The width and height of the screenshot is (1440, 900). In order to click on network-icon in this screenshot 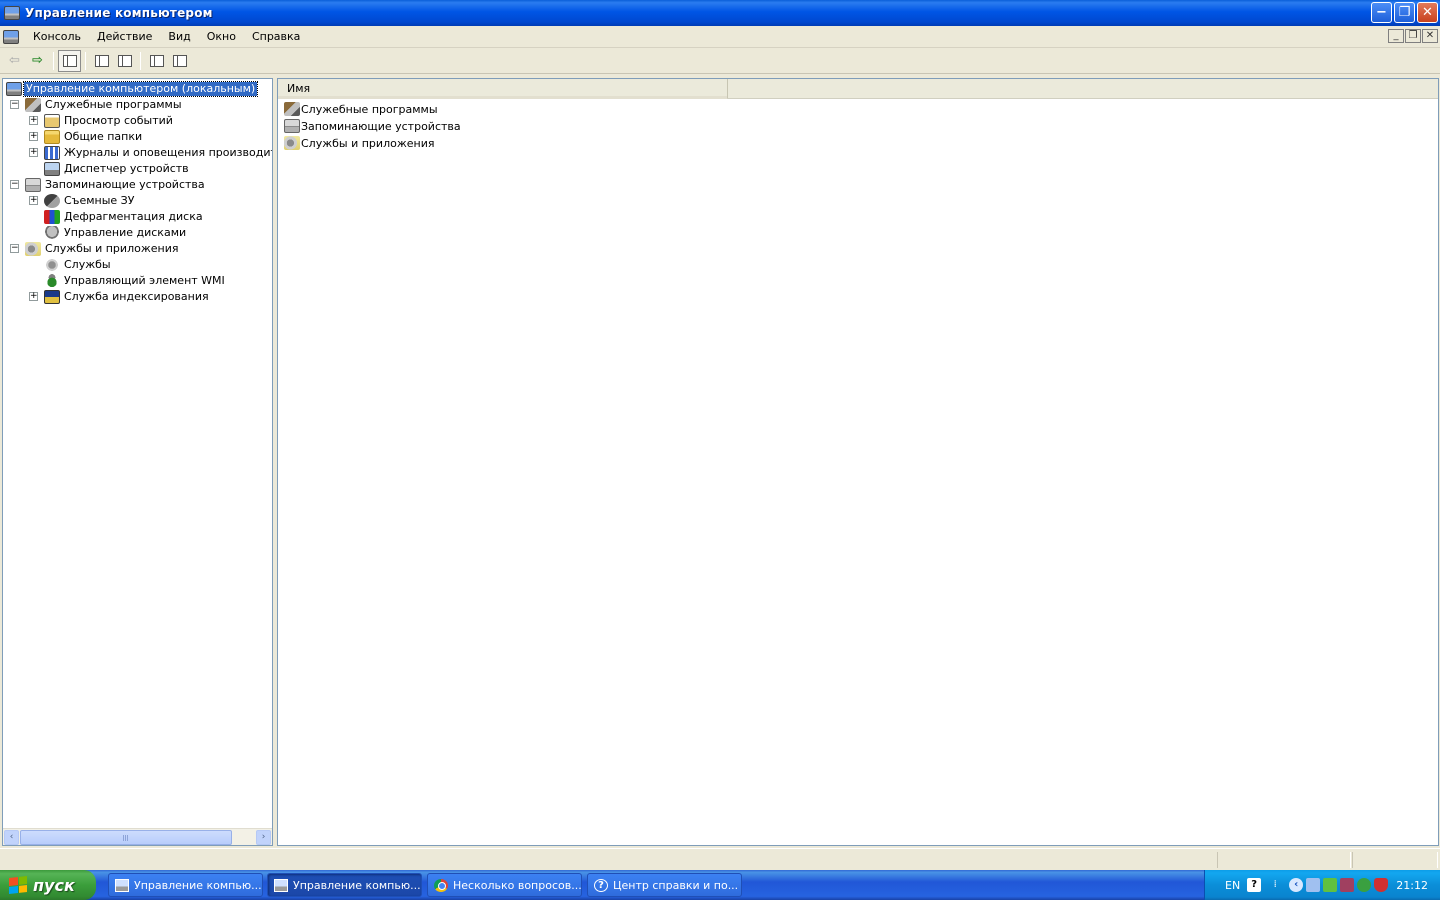, I will do `click(1313, 885)`.